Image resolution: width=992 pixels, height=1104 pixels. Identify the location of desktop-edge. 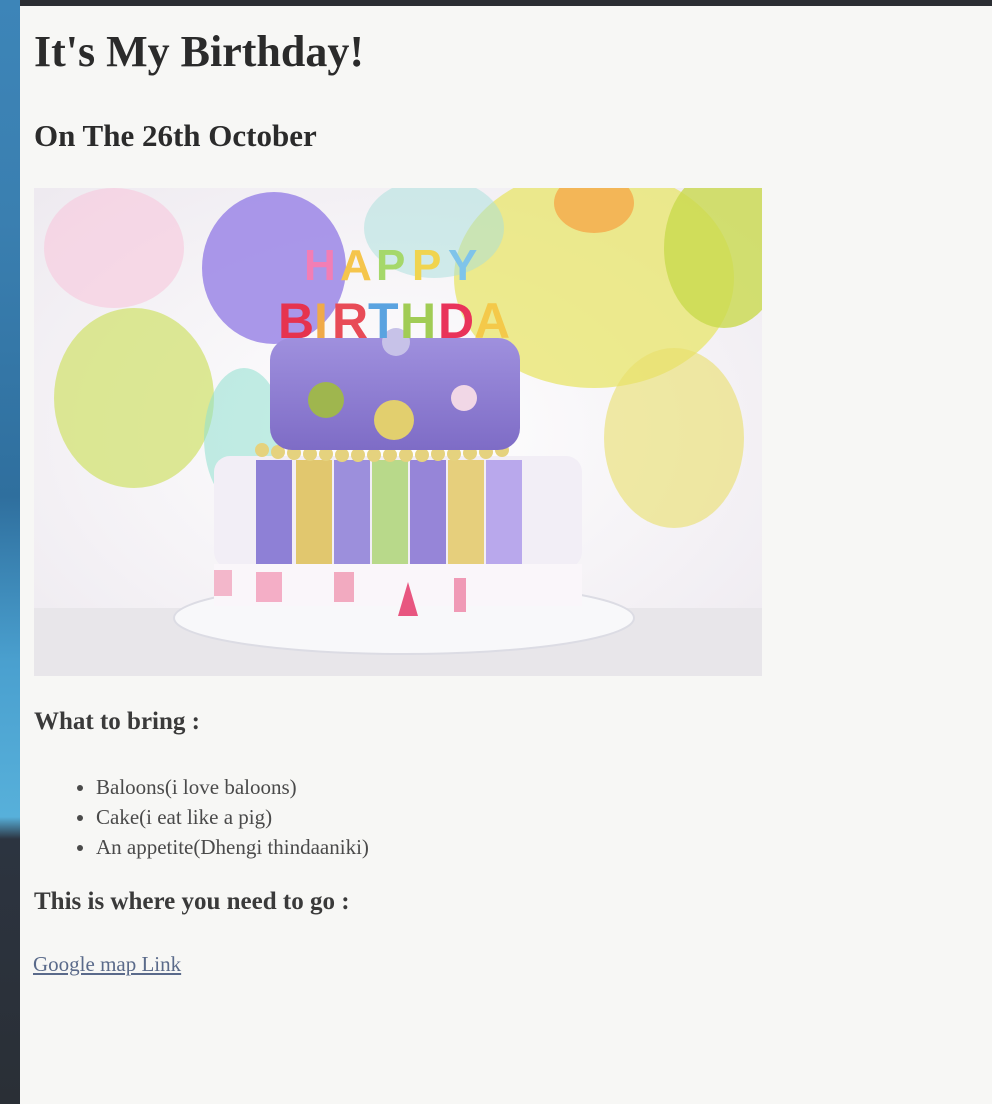
(10, 552).